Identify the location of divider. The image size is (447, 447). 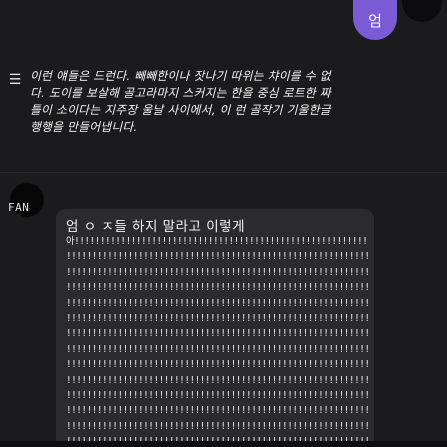
(223, 172).